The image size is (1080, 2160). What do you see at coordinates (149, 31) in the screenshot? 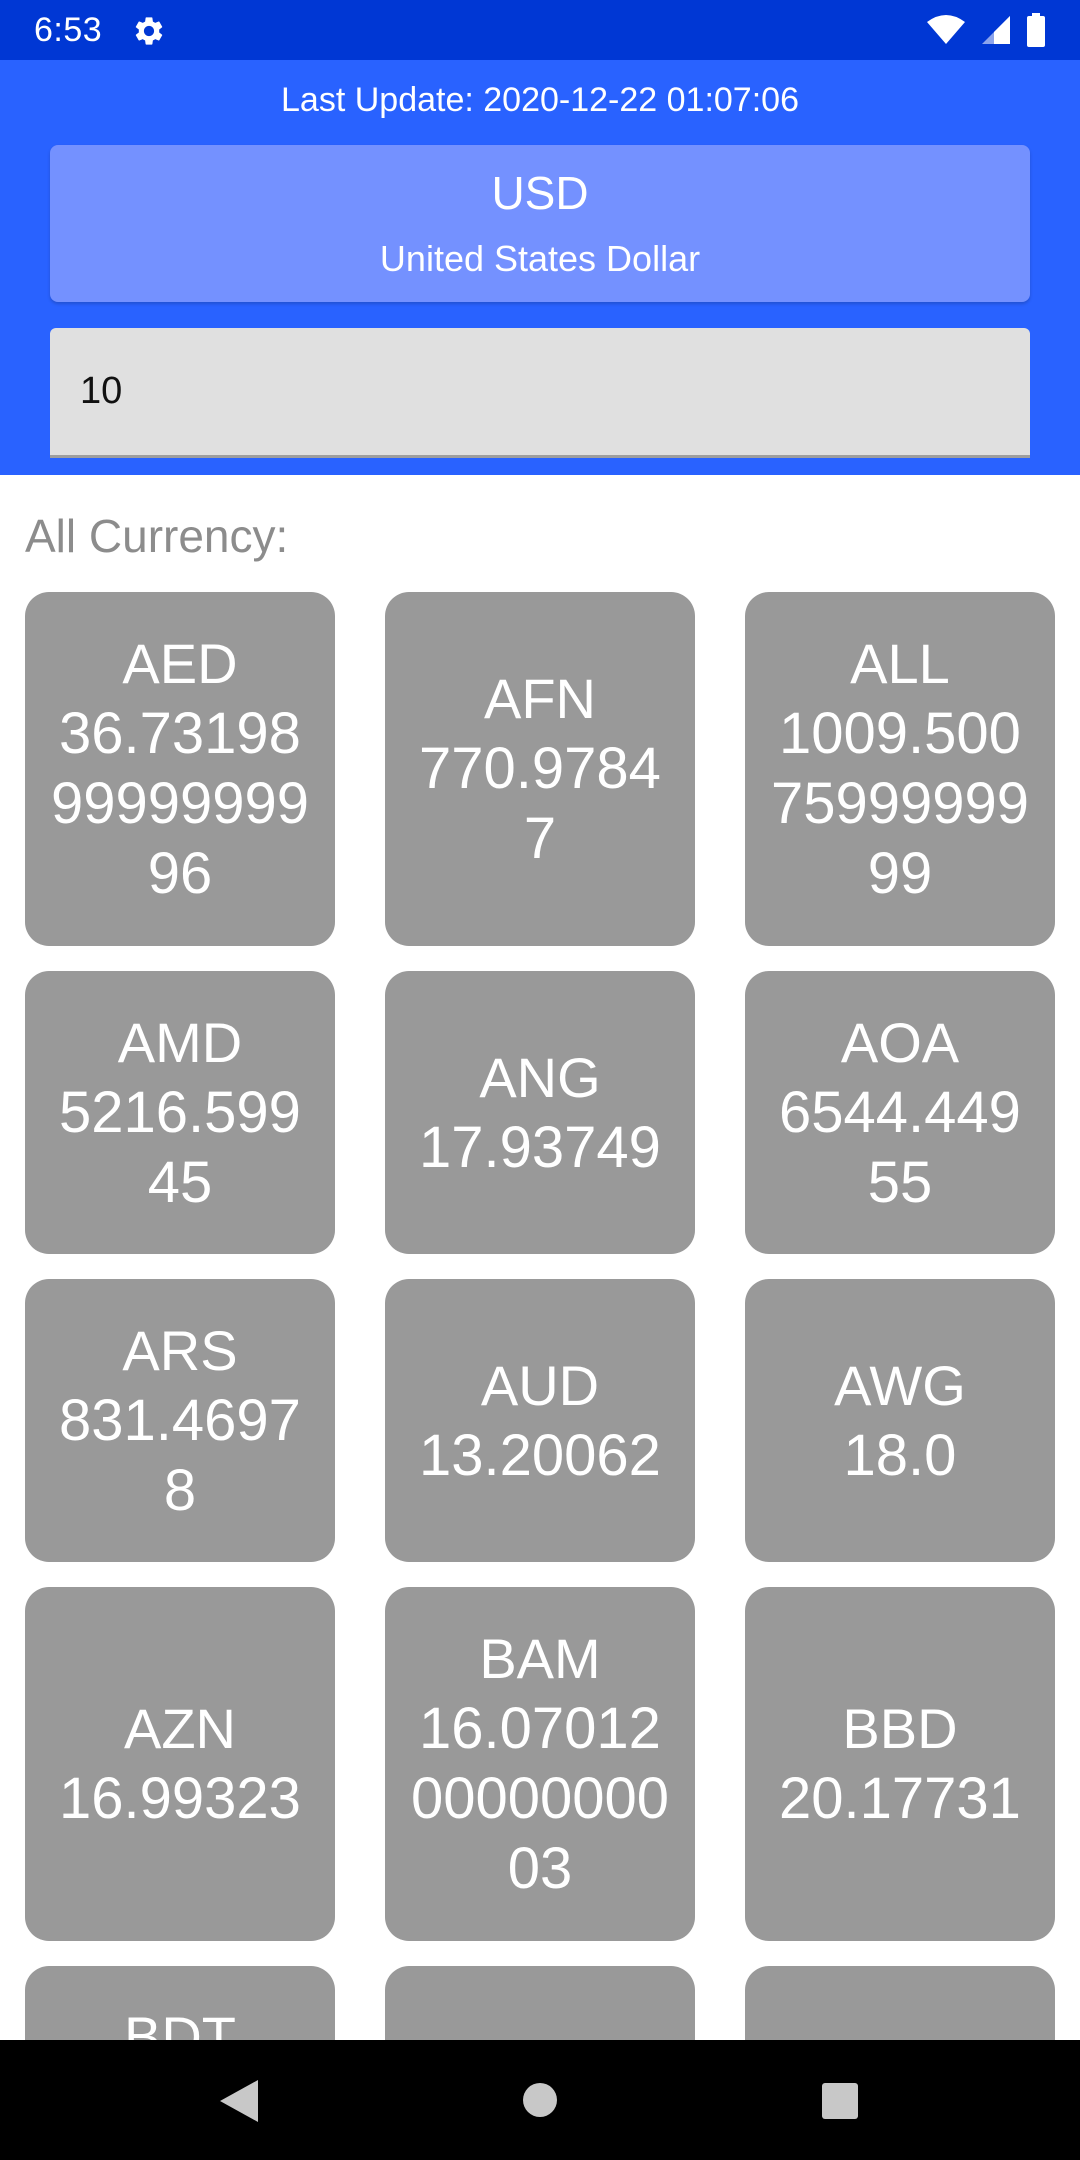
I see `settings-gear-icon` at bounding box center [149, 31].